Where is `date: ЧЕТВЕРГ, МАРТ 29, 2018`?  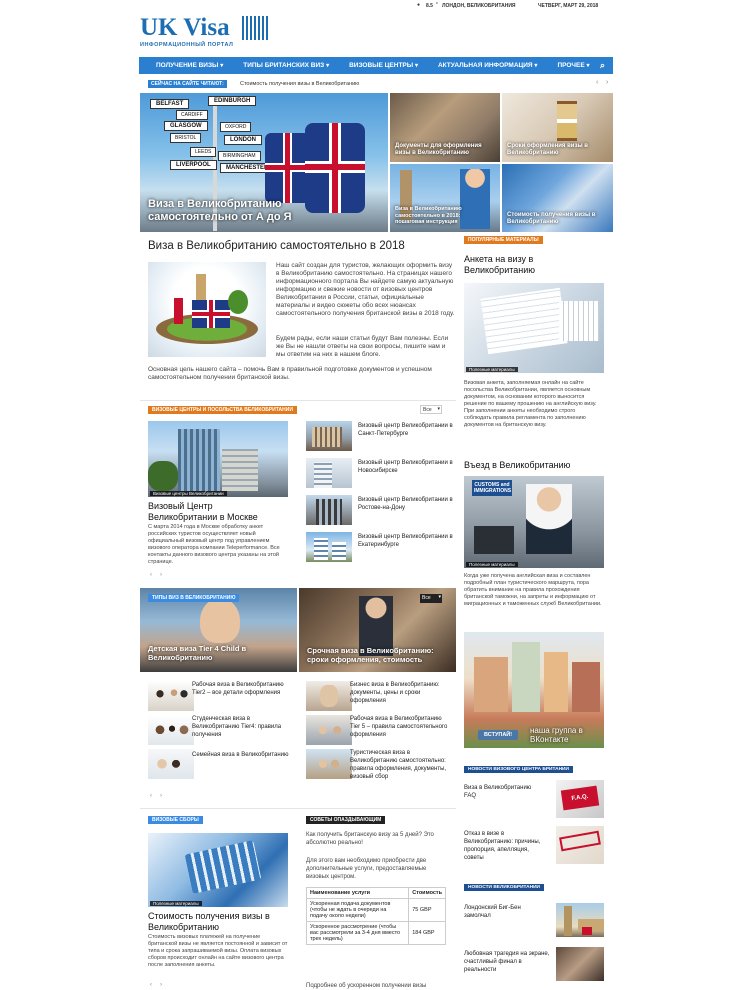 date: ЧЕТВЕРГ, МАРТ 29, 2018 is located at coordinates (568, 6).